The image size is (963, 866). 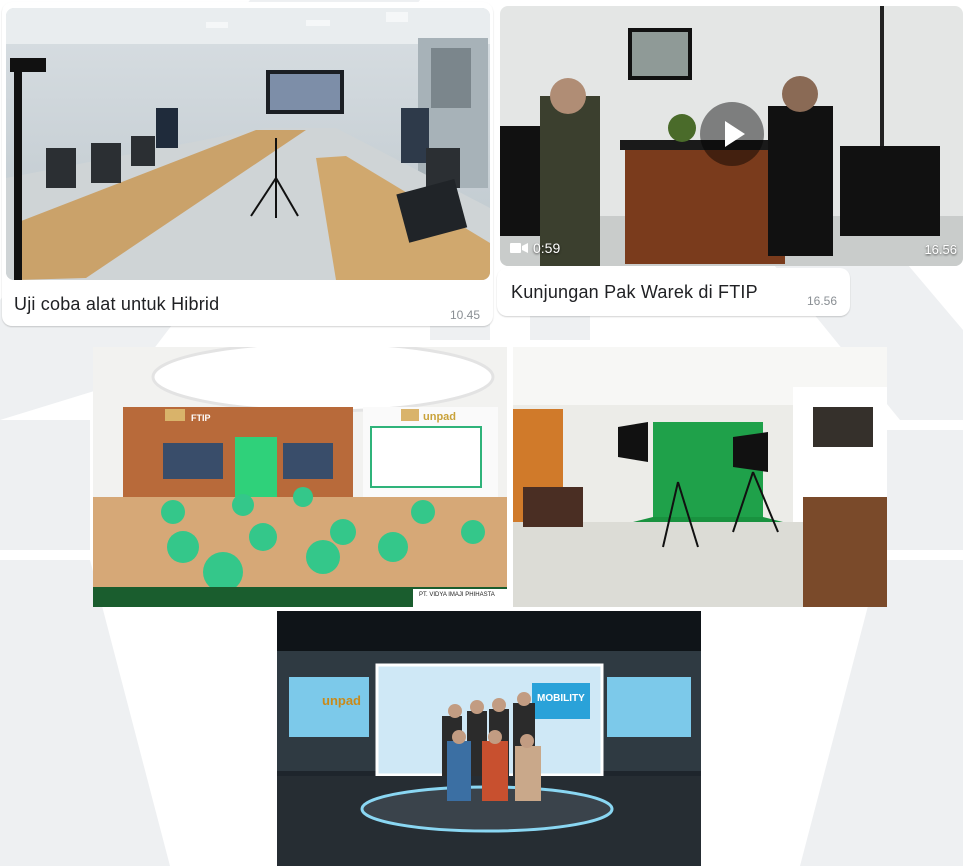 What do you see at coordinates (547, 248) in the screenshot?
I see `video-duration-label: 0:59` at bounding box center [547, 248].